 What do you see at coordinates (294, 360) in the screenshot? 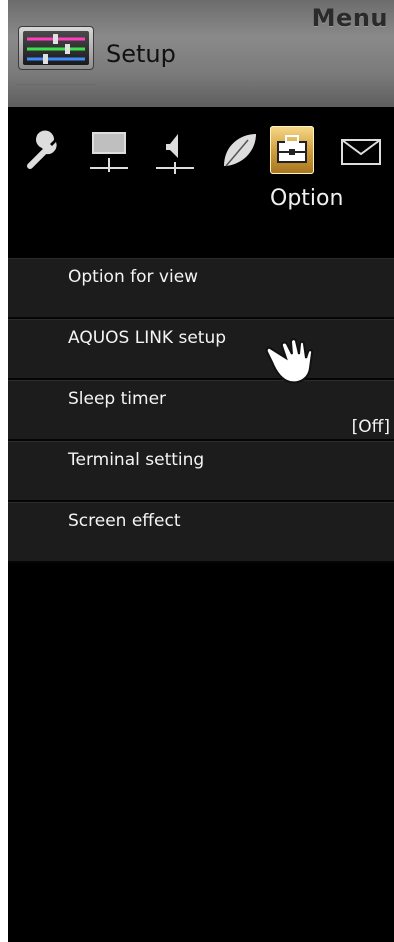
I see `hand-pointer-icon` at bounding box center [294, 360].